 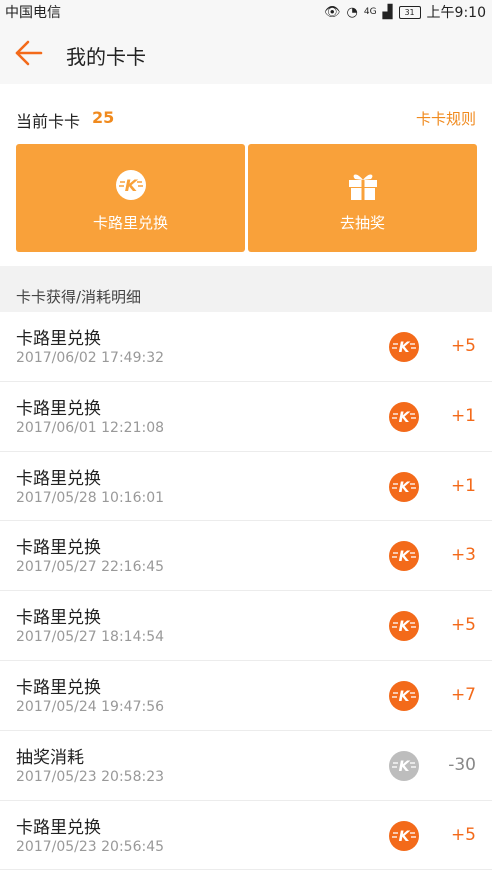 I want to click on record-row: 卡路里兑换 2017/06/01 12:21:08 K +1, so click(x=246, y=416).